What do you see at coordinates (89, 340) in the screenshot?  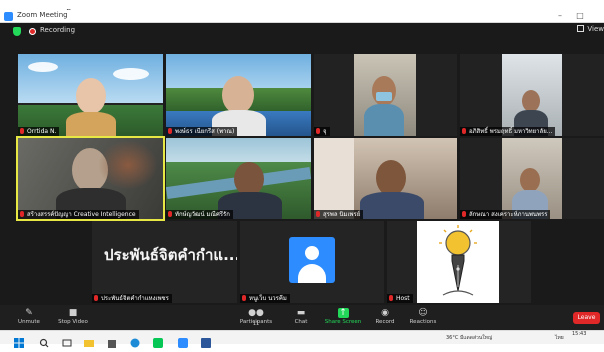 I see `file-explorer-icon` at bounding box center [89, 340].